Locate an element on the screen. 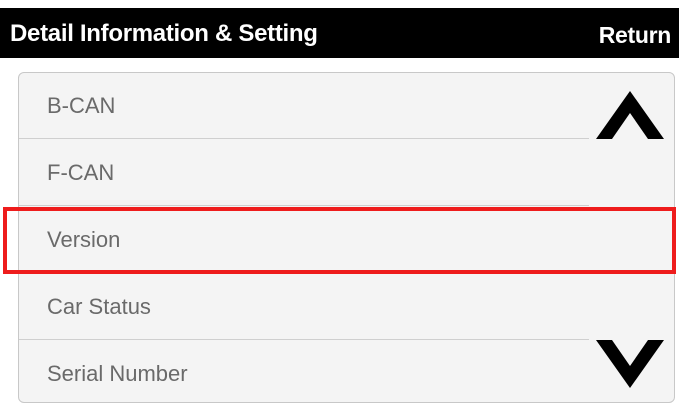  chevron-up-icon is located at coordinates (630, 115).